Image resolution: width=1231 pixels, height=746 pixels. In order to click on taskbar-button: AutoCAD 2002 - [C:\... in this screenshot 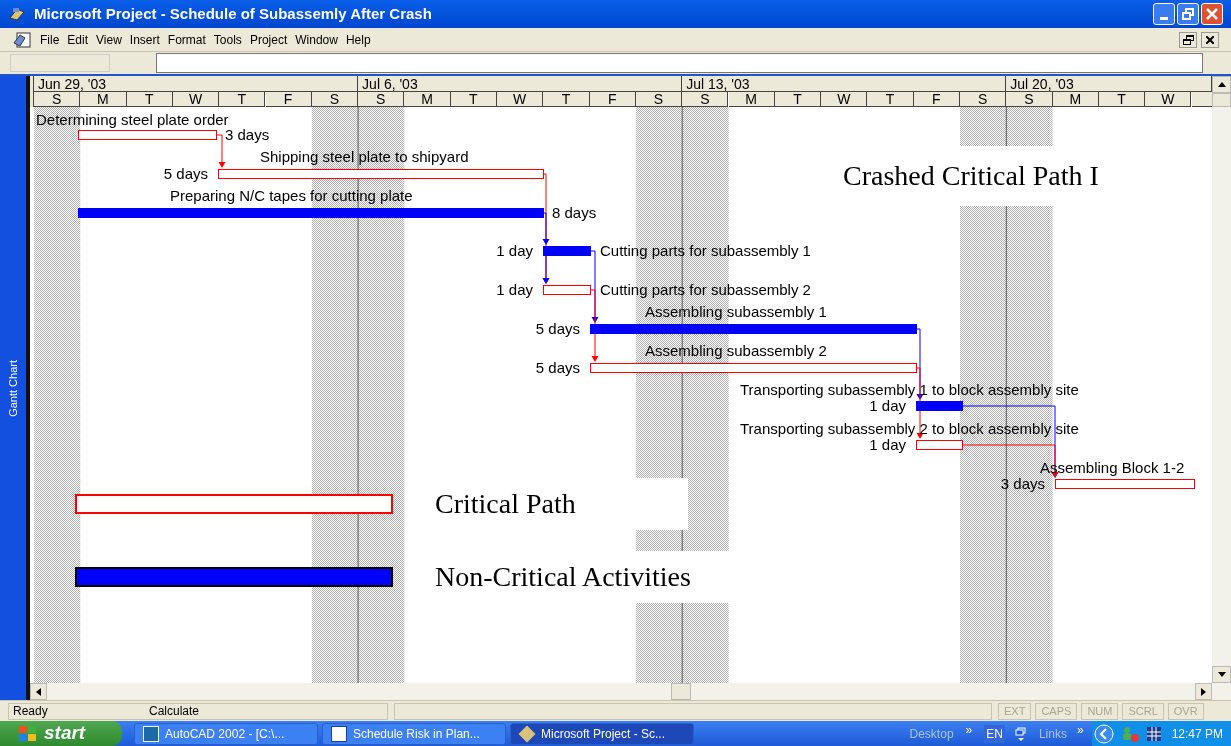, I will do `click(226, 733)`.